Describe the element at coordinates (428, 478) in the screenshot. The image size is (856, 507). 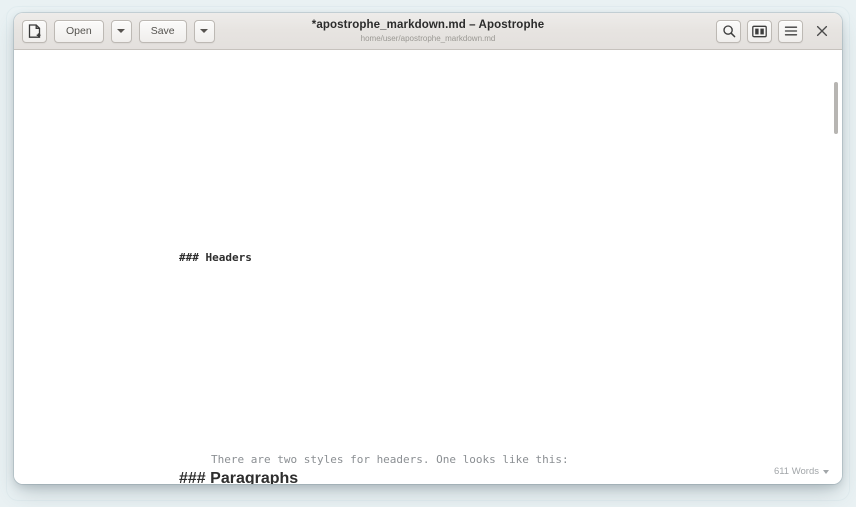
I see `editor-line-clipped-bottom: ### Paragraphs` at that location.